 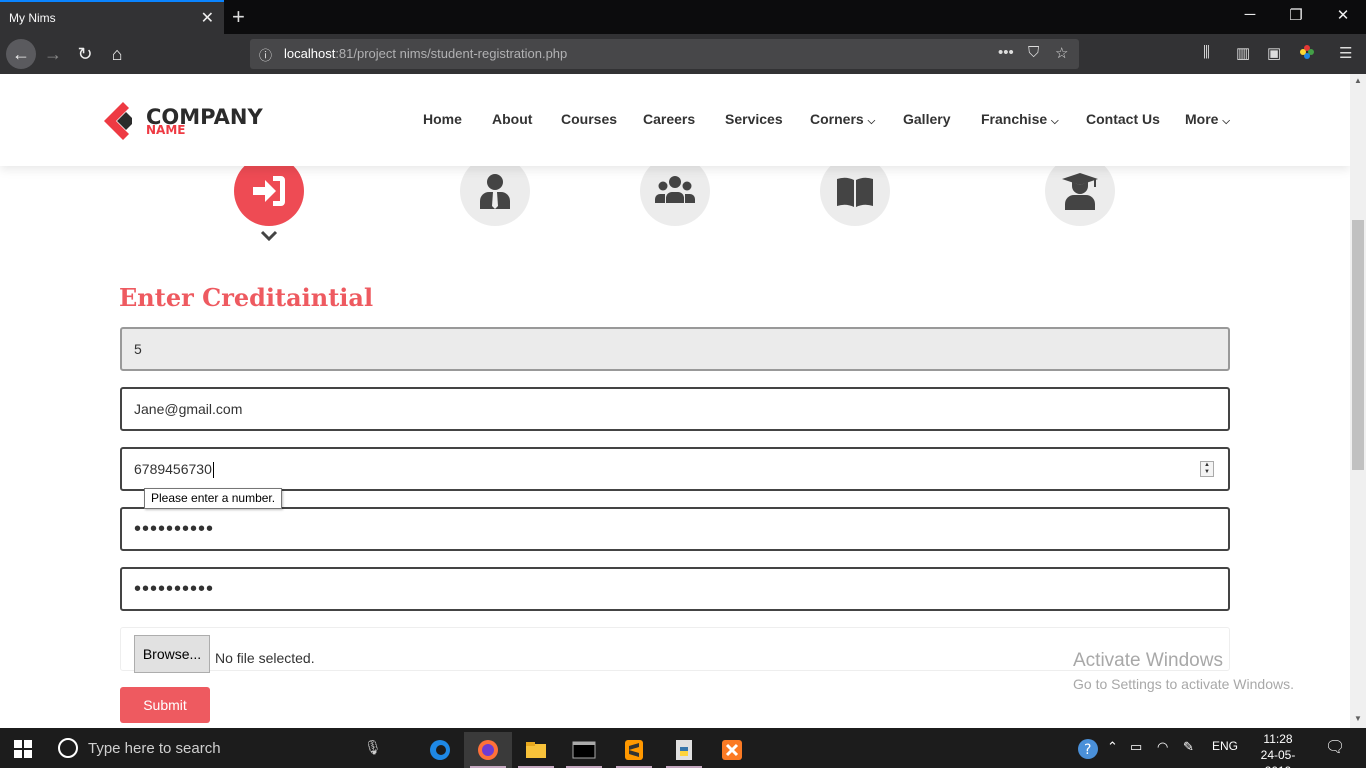 What do you see at coordinates (926, 119) in the screenshot?
I see `nav-gallery: Gallery` at bounding box center [926, 119].